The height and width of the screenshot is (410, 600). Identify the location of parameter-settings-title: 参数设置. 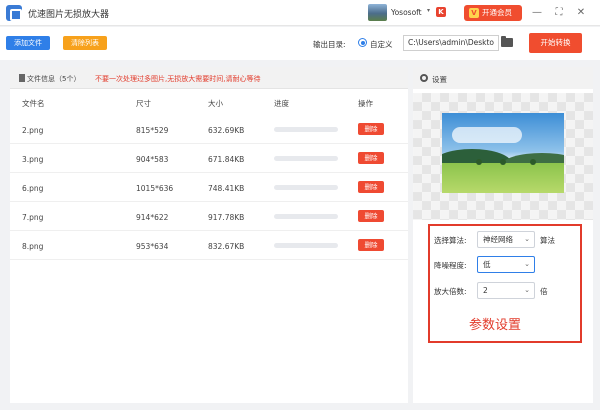
(495, 325).